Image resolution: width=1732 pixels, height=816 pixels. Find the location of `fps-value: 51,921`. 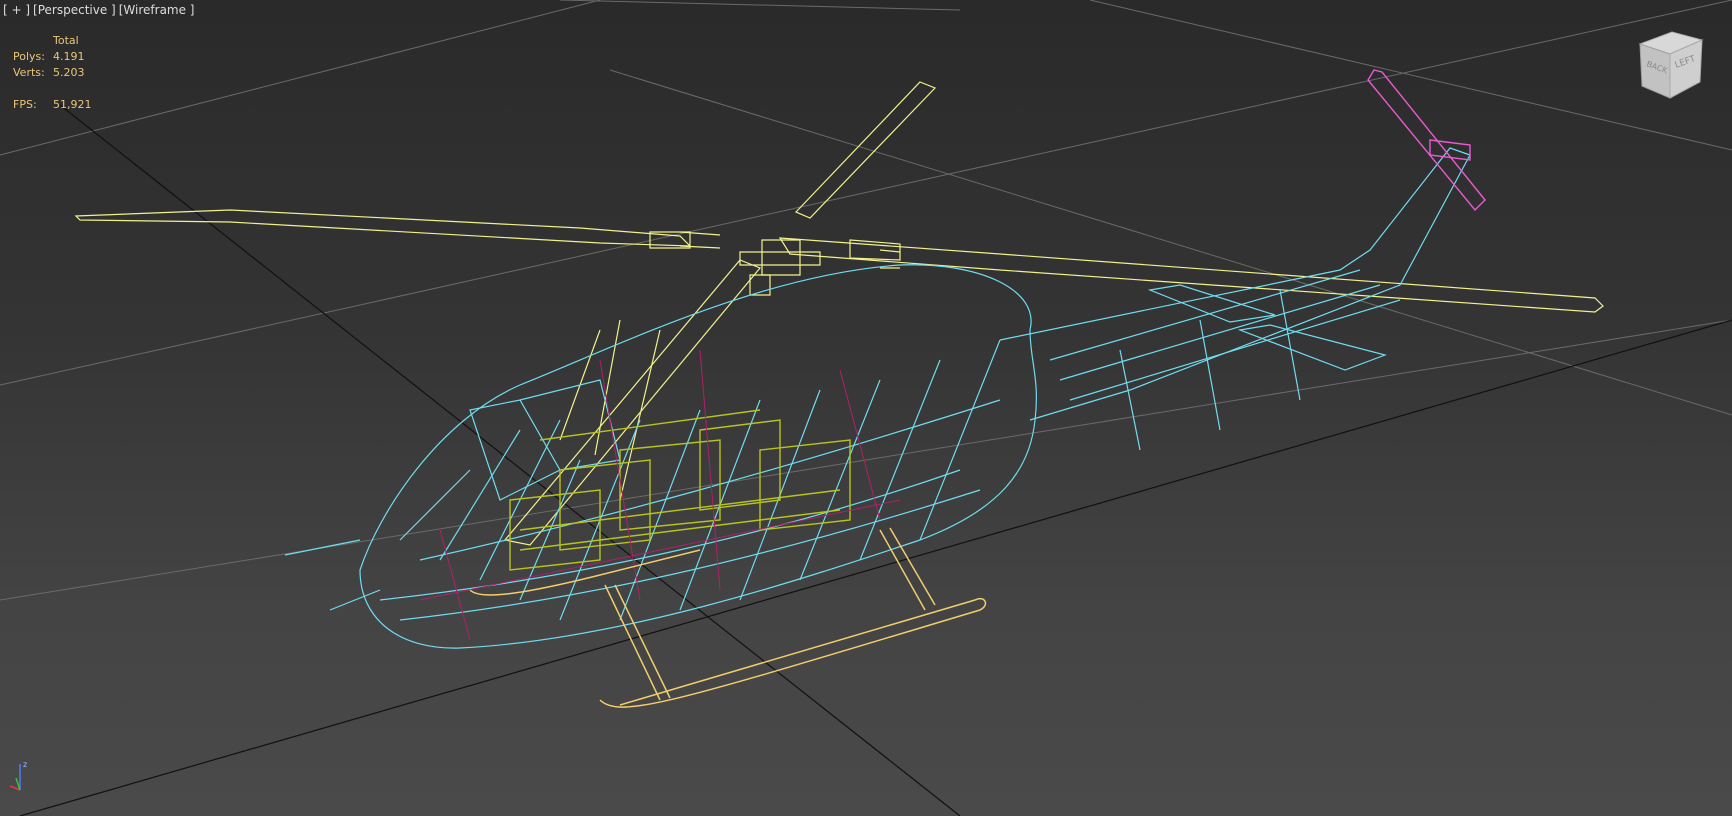

fps-value: 51,921 is located at coordinates (72, 104).